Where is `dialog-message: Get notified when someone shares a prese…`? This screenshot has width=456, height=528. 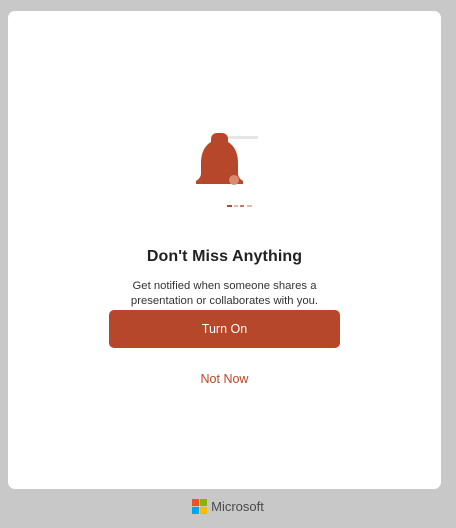 dialog-message: Get notified when someone shares a prese… is located at coordinates (224, 293).